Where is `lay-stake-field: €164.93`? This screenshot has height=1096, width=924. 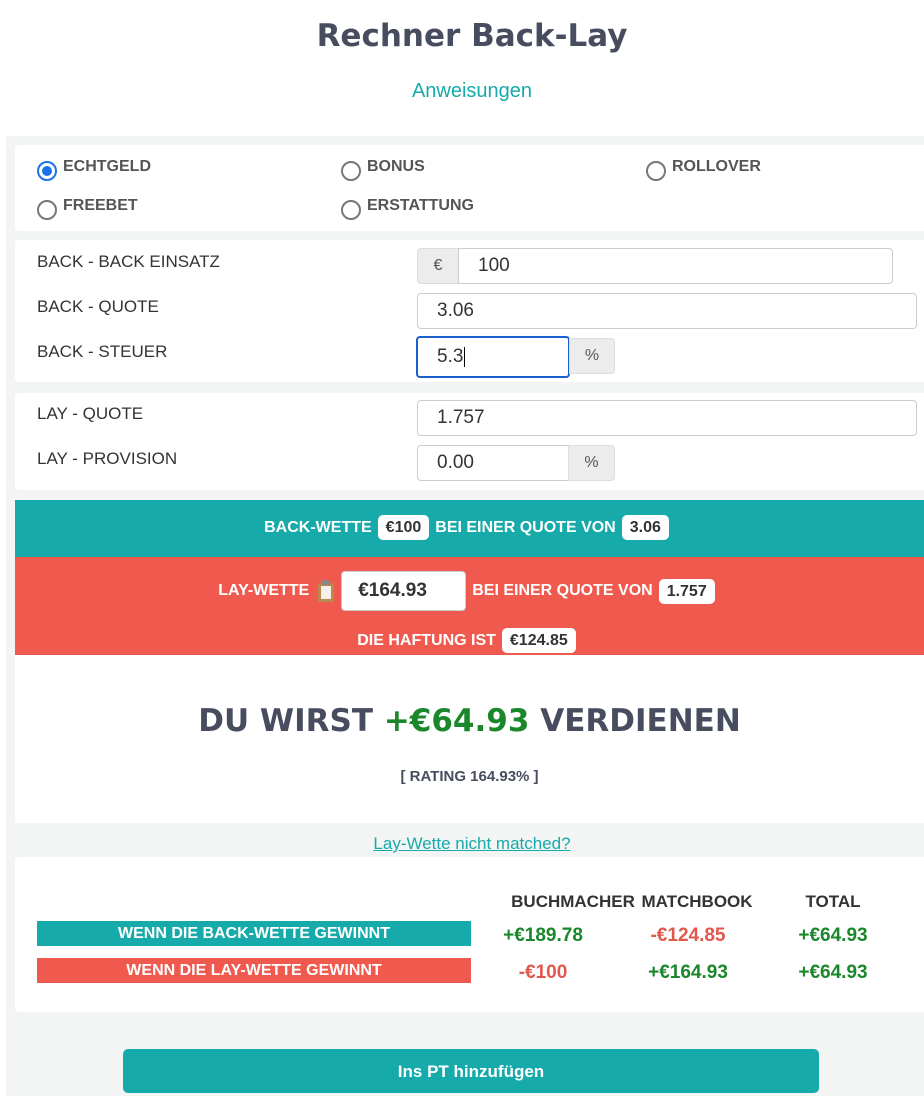
lay-stake-field: €164.93 is located at coordinates (404, 591).